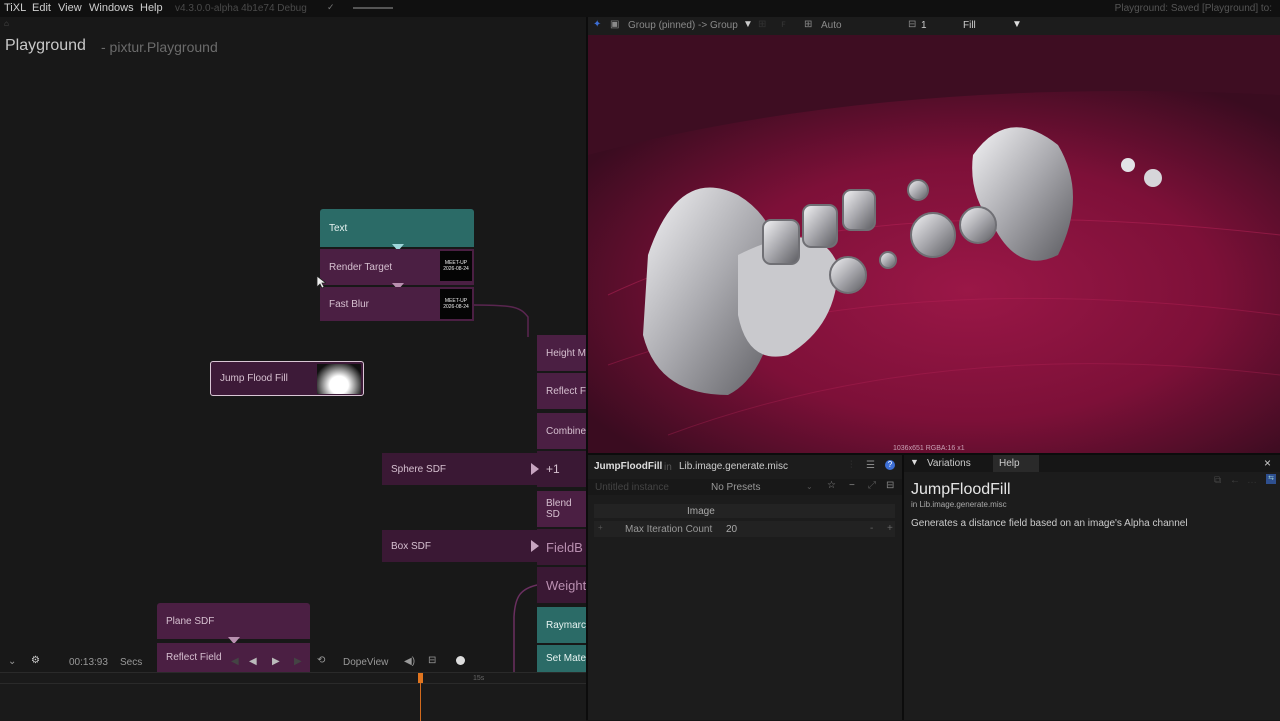  Describe the element at coordinates (241, 8) in the screenshot. I see `version-label: v4.3.0.0-alpha 4b1e74 Debug` at that location.